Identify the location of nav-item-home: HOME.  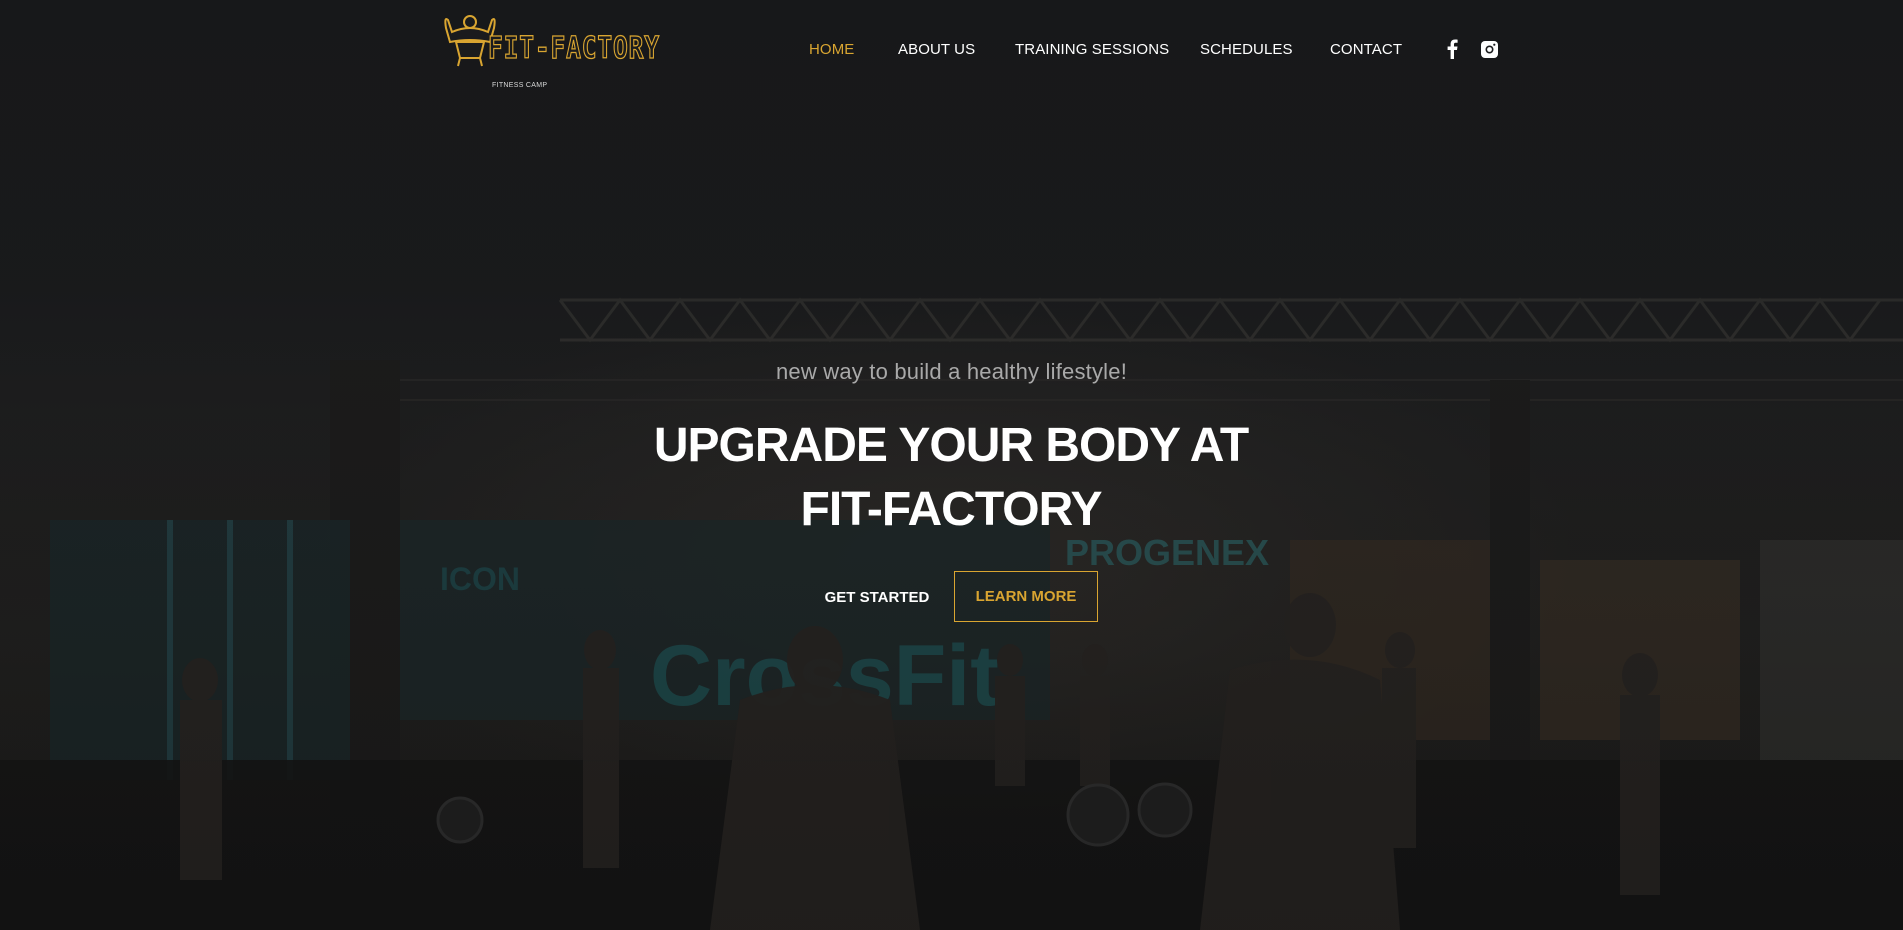
(831, 49).